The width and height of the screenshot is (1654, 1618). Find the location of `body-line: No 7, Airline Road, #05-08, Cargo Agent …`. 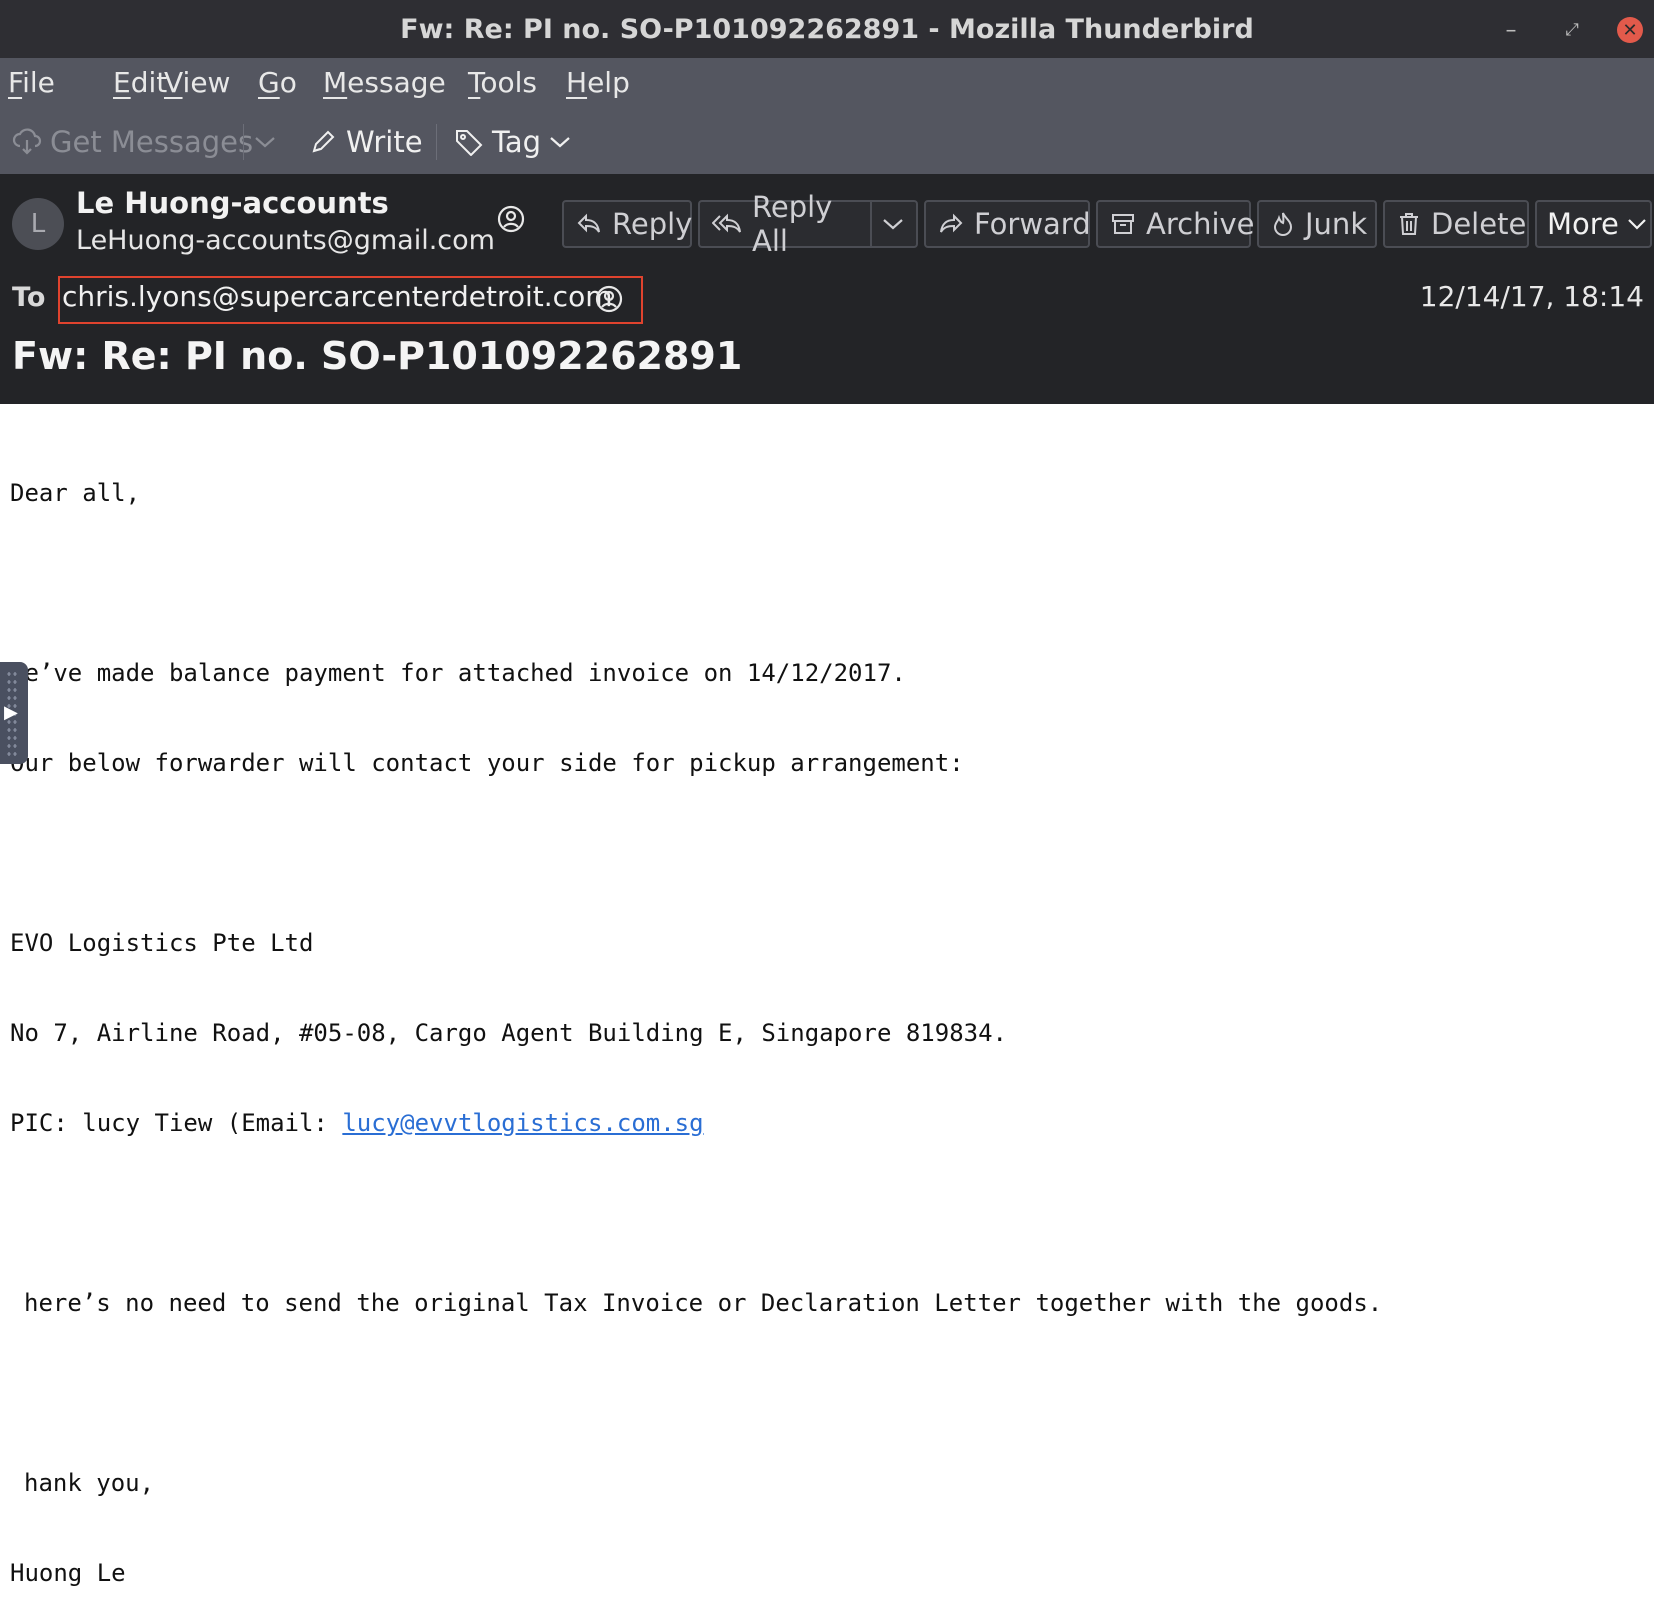

body-line: No 7, Airline Road, #05-08, Cargo Agent … is located at coordinates (508, 1033).